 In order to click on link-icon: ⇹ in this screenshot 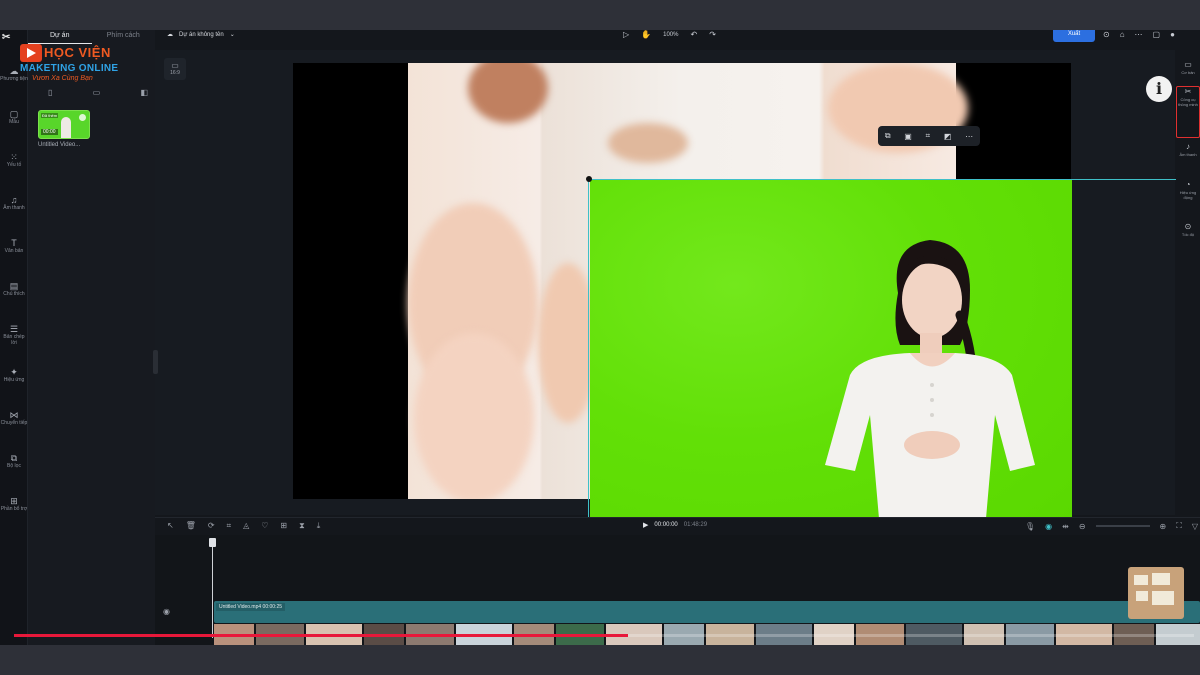, I will do `click(1065, 526)`.